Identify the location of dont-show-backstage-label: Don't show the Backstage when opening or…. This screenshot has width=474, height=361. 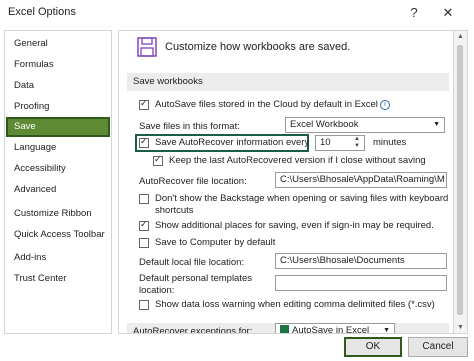
(302, 204).